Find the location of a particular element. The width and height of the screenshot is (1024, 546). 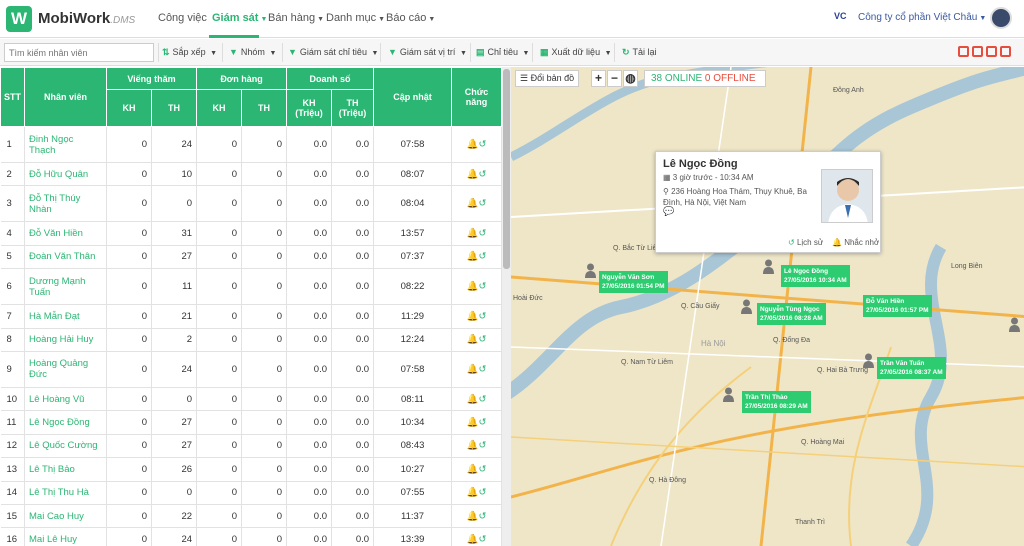

layout-map-icon is located at coordinates (1005, 51).